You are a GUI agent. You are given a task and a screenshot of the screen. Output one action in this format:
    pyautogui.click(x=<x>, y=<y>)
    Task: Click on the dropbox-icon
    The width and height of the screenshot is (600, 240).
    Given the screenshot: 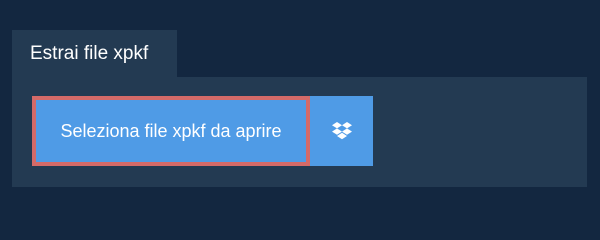 What is the action you would take?
    pyautogui.click(x=341, y=131)
    